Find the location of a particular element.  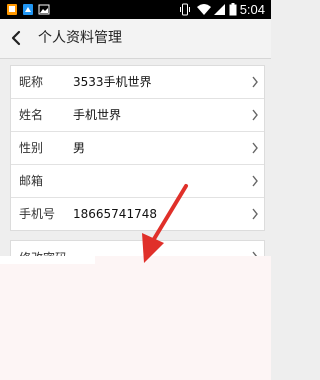

signal-icon is located at coordinates (219, 9).